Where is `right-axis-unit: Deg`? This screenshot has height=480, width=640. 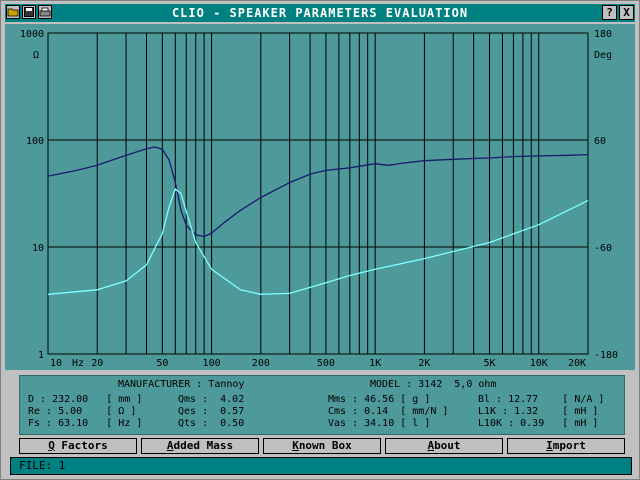
right-axis-unit: Deg is located at coordinates (603, 55).